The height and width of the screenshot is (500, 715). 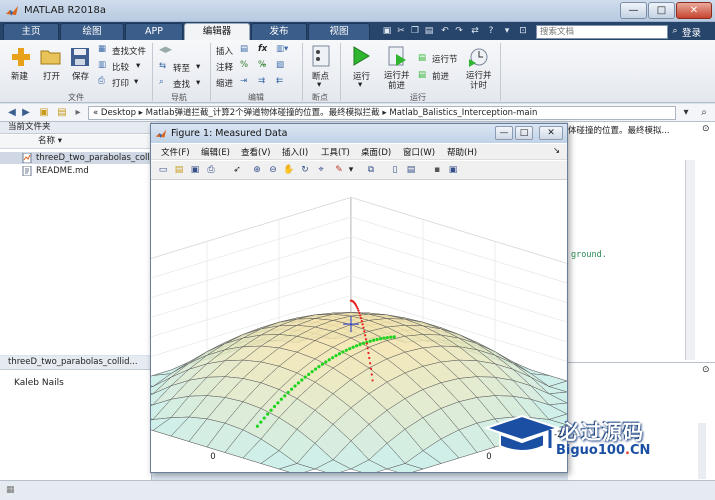 I want to click on menu-file: 文件(F), so click(x=175, y=152).